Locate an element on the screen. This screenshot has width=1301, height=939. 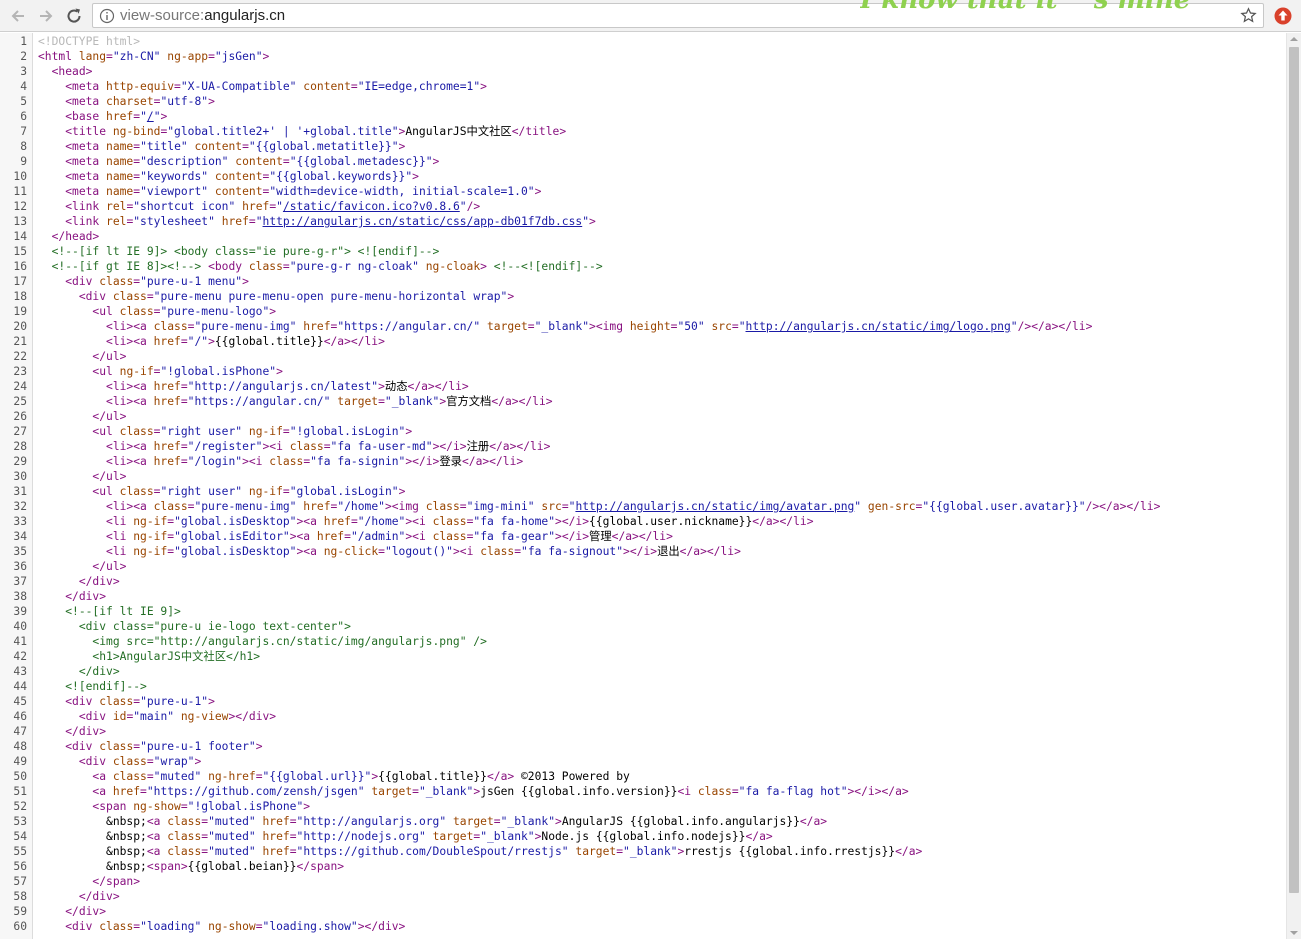
code-token: ng-if is located at coordinates (265, 431).